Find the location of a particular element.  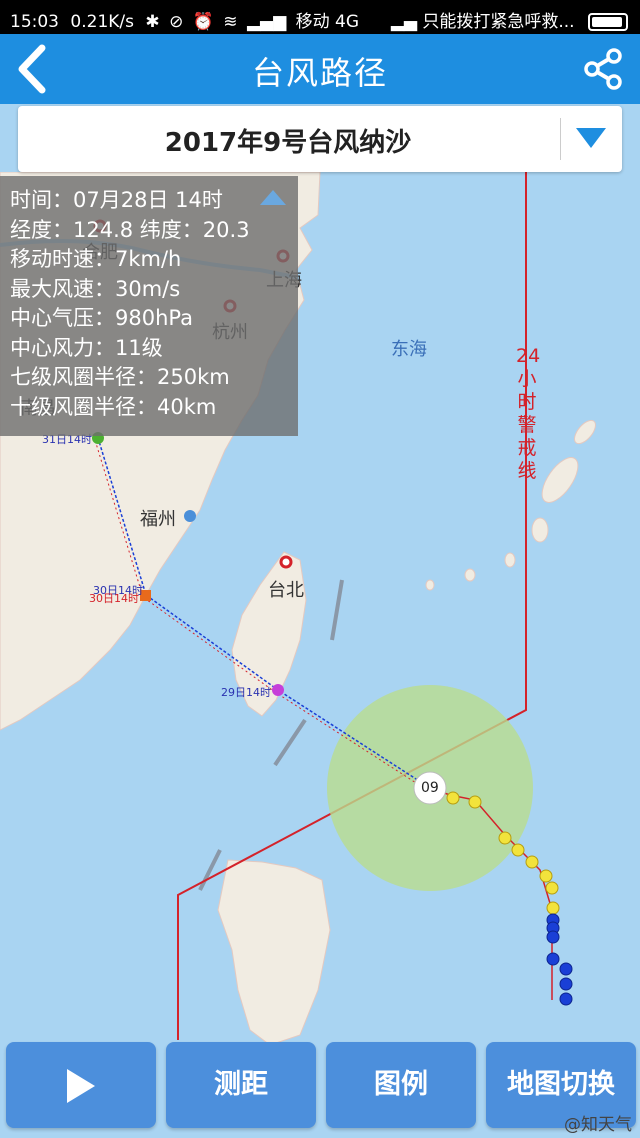

pin-icon-fuzhou is located at coordinates (190, 516).